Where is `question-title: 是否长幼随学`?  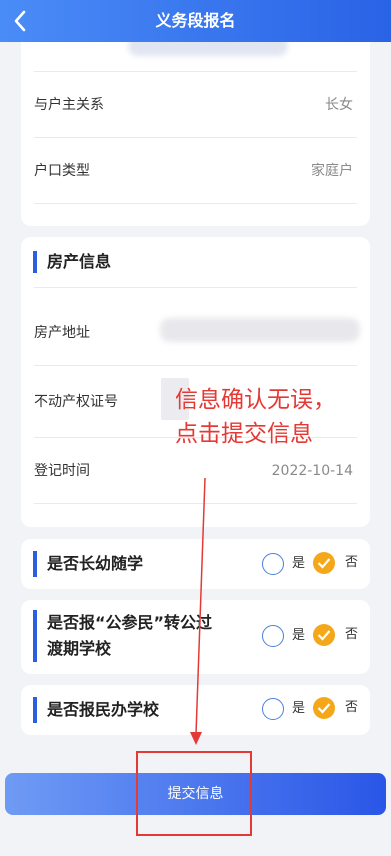
question-title: 是否长幼随学 is located at coordinates (88, 564).